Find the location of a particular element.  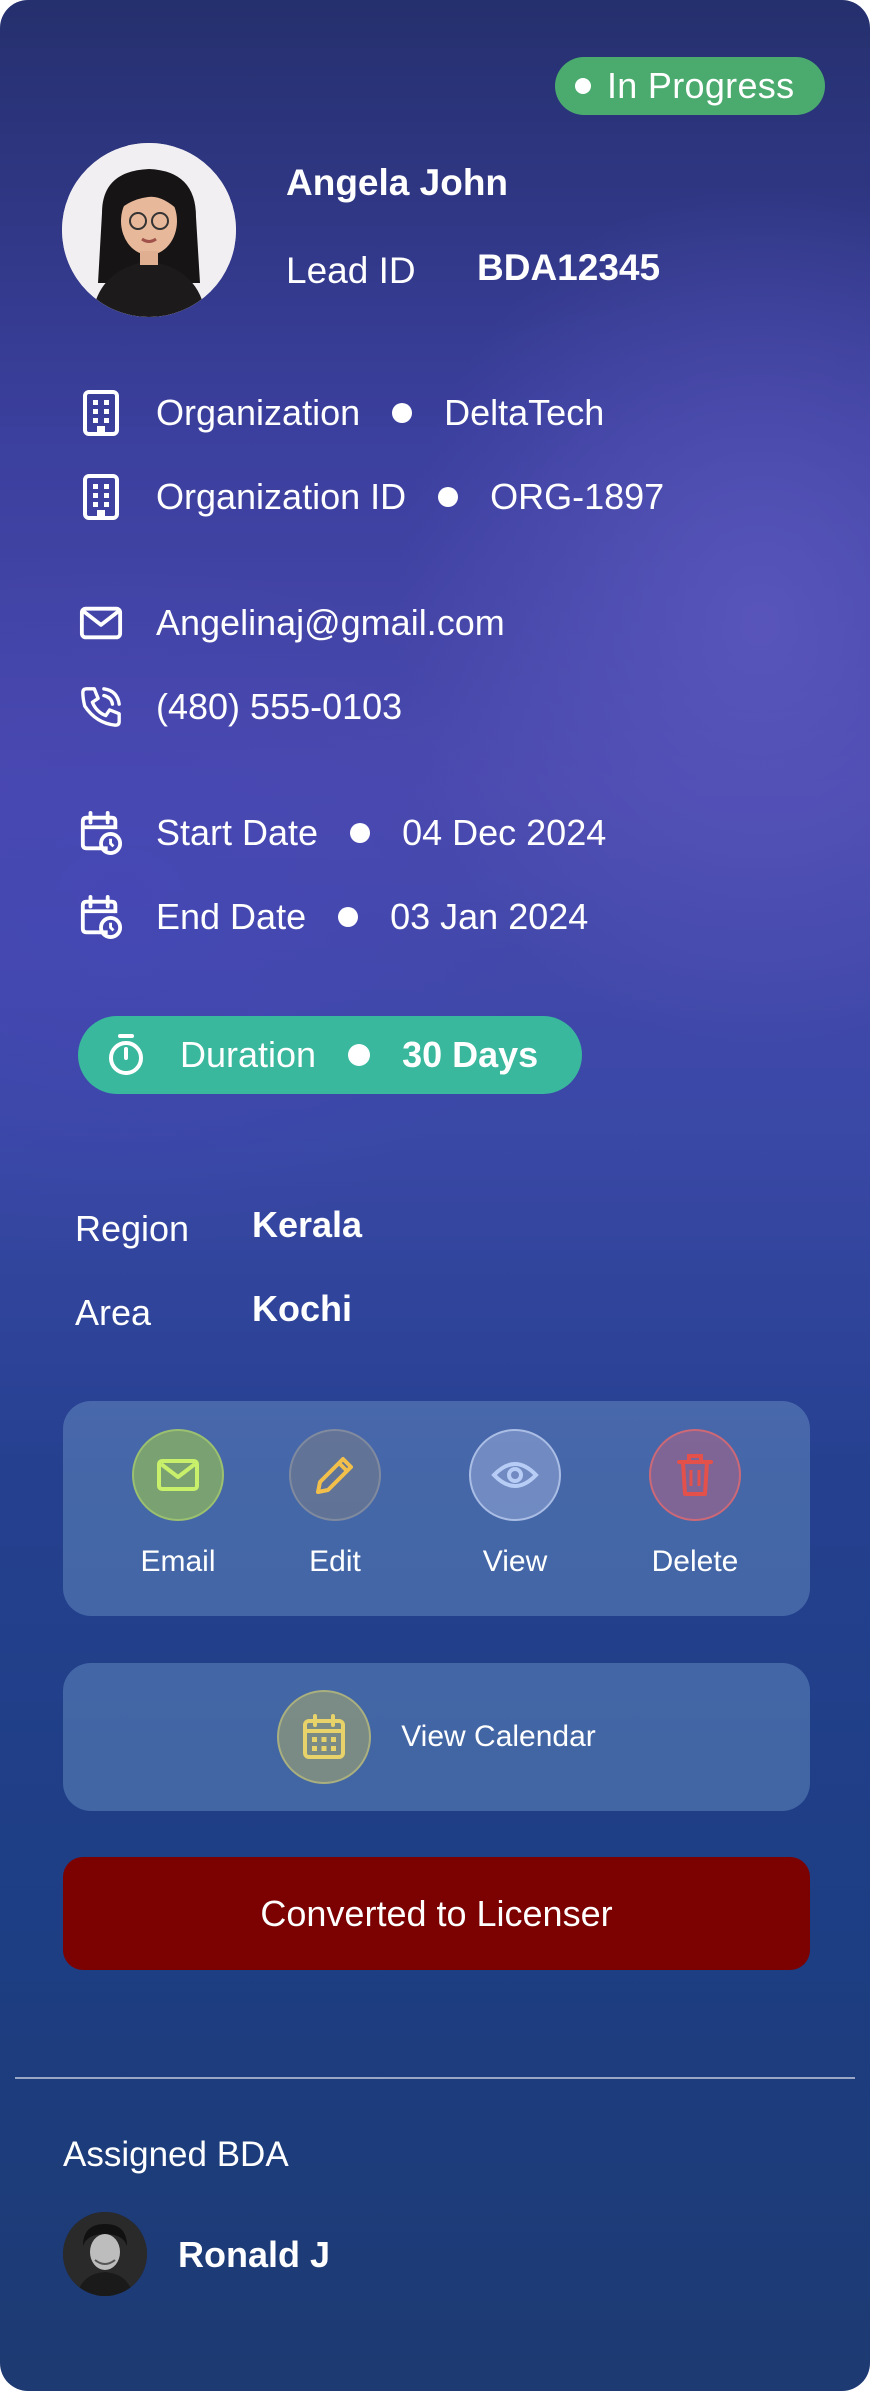

email-button-label: Email is located at coordinates (178, 1561).